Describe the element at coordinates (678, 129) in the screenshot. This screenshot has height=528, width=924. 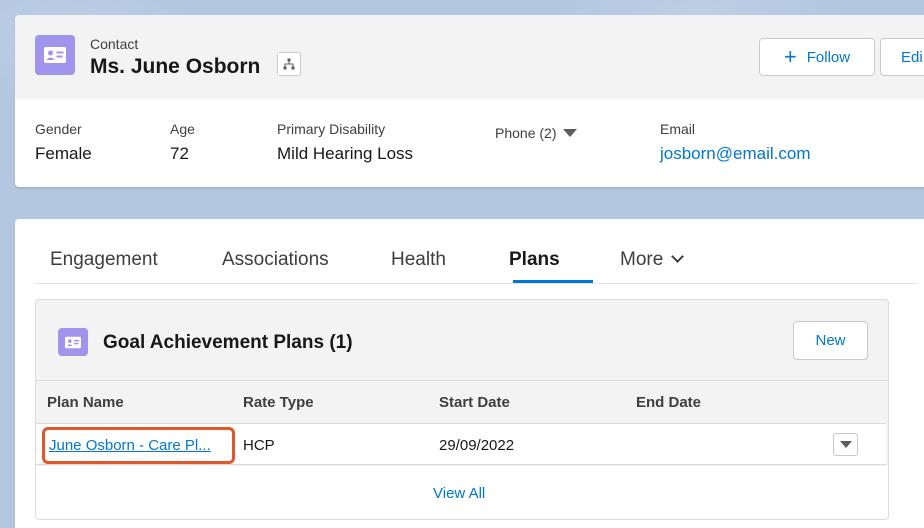
I see `email-label: Email` at that location.